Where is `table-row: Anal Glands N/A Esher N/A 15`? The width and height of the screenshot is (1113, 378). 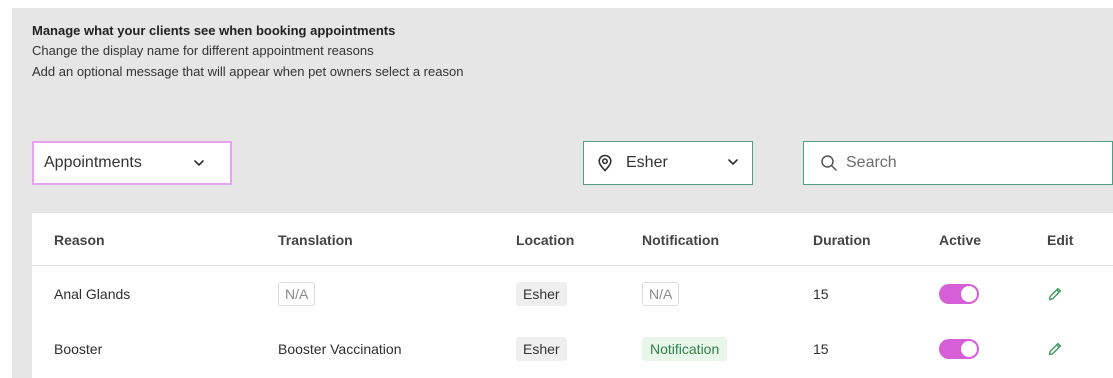
table-row: Anal Glands N/A Esher N/A 15 is located at coordinates (572, 293).